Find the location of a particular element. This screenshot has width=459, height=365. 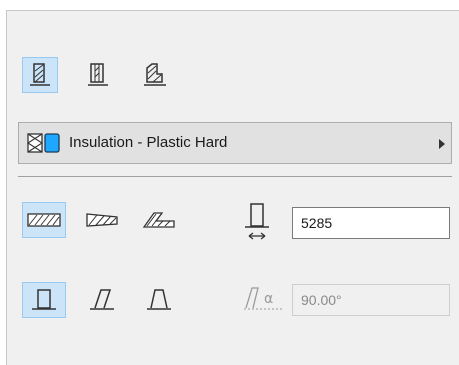

wall-outline-icon is located at coordinates (40, 74).